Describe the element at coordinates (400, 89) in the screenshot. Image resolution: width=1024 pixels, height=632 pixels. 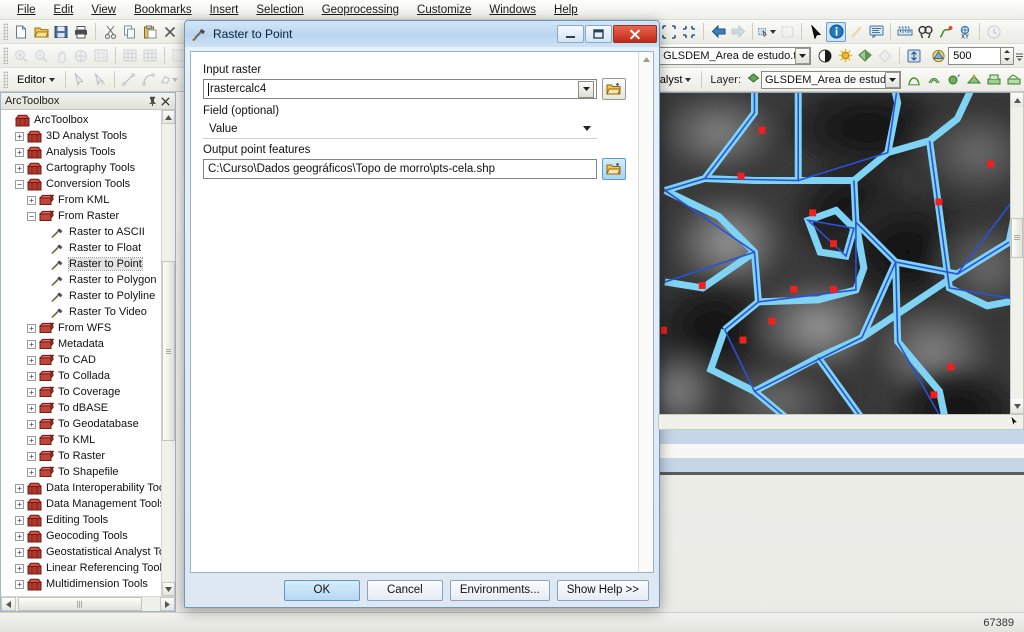
I see `input-raster-combobox: rastercalc4` at that location.